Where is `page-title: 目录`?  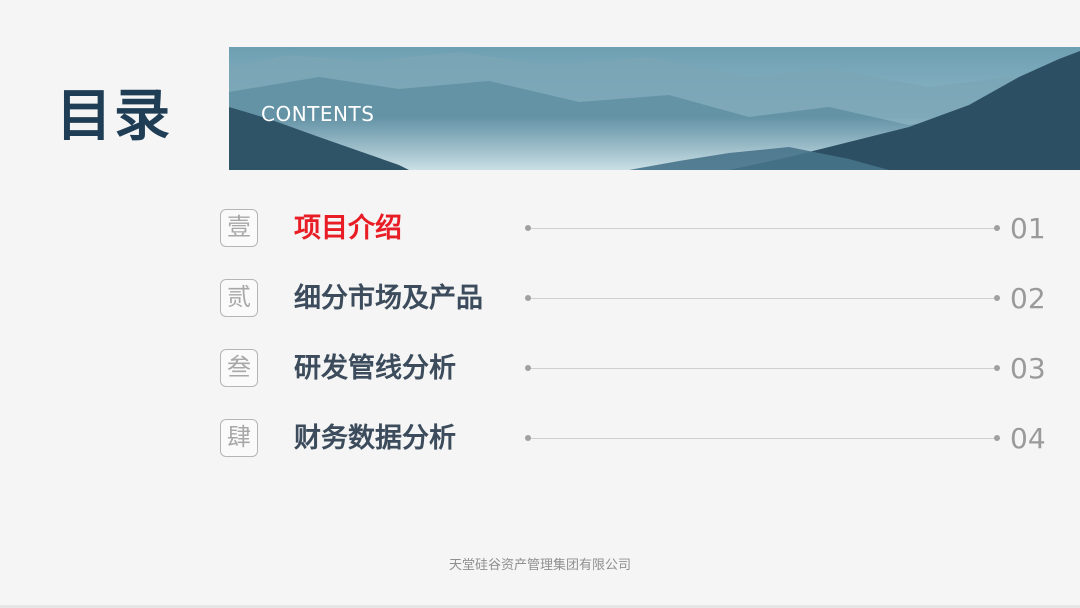 page-title: 目录 is located at coordinates (114, 116).